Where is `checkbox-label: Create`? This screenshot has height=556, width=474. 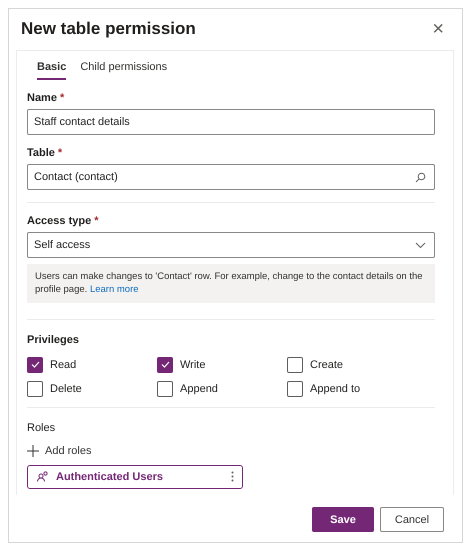
checkbox-label: Create is located at coordinates (327, 364).